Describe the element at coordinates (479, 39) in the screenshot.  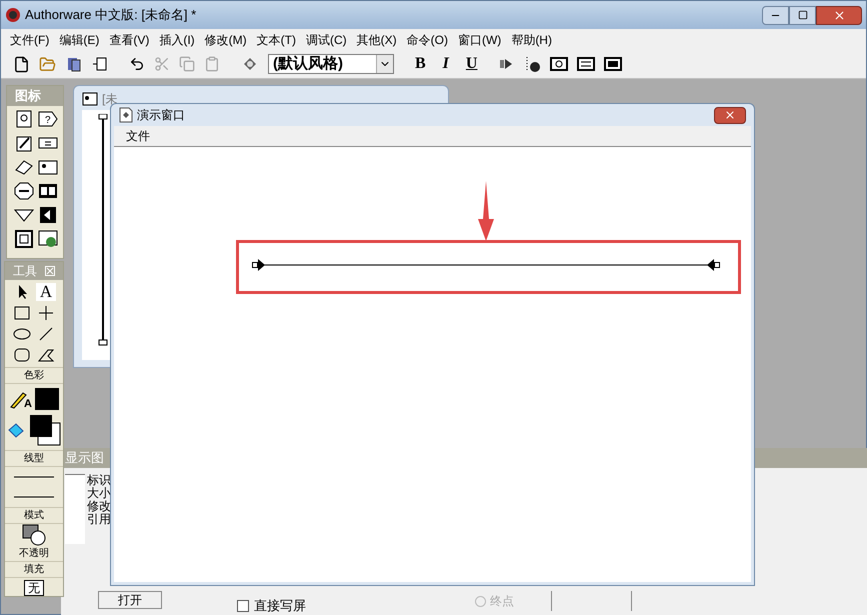
I see `menu-item: 窗口(W)` at that location.